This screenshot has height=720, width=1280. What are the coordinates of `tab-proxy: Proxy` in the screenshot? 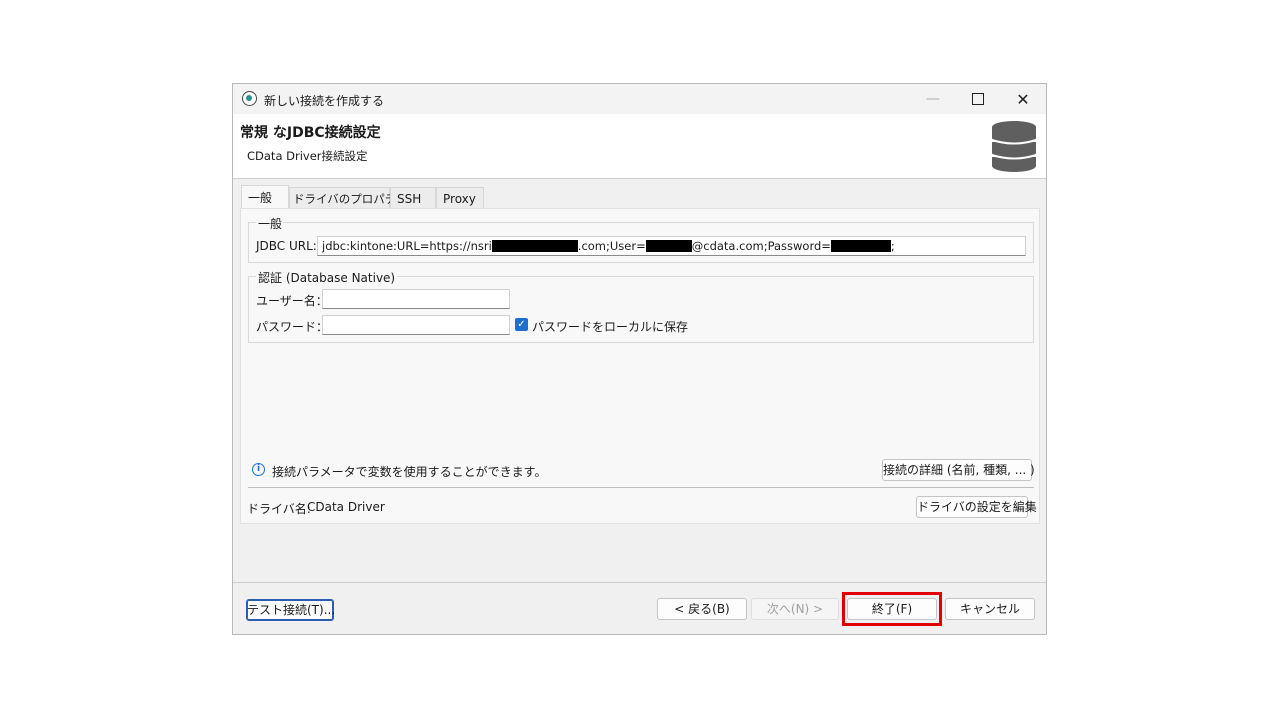 It's located at (460, 198).